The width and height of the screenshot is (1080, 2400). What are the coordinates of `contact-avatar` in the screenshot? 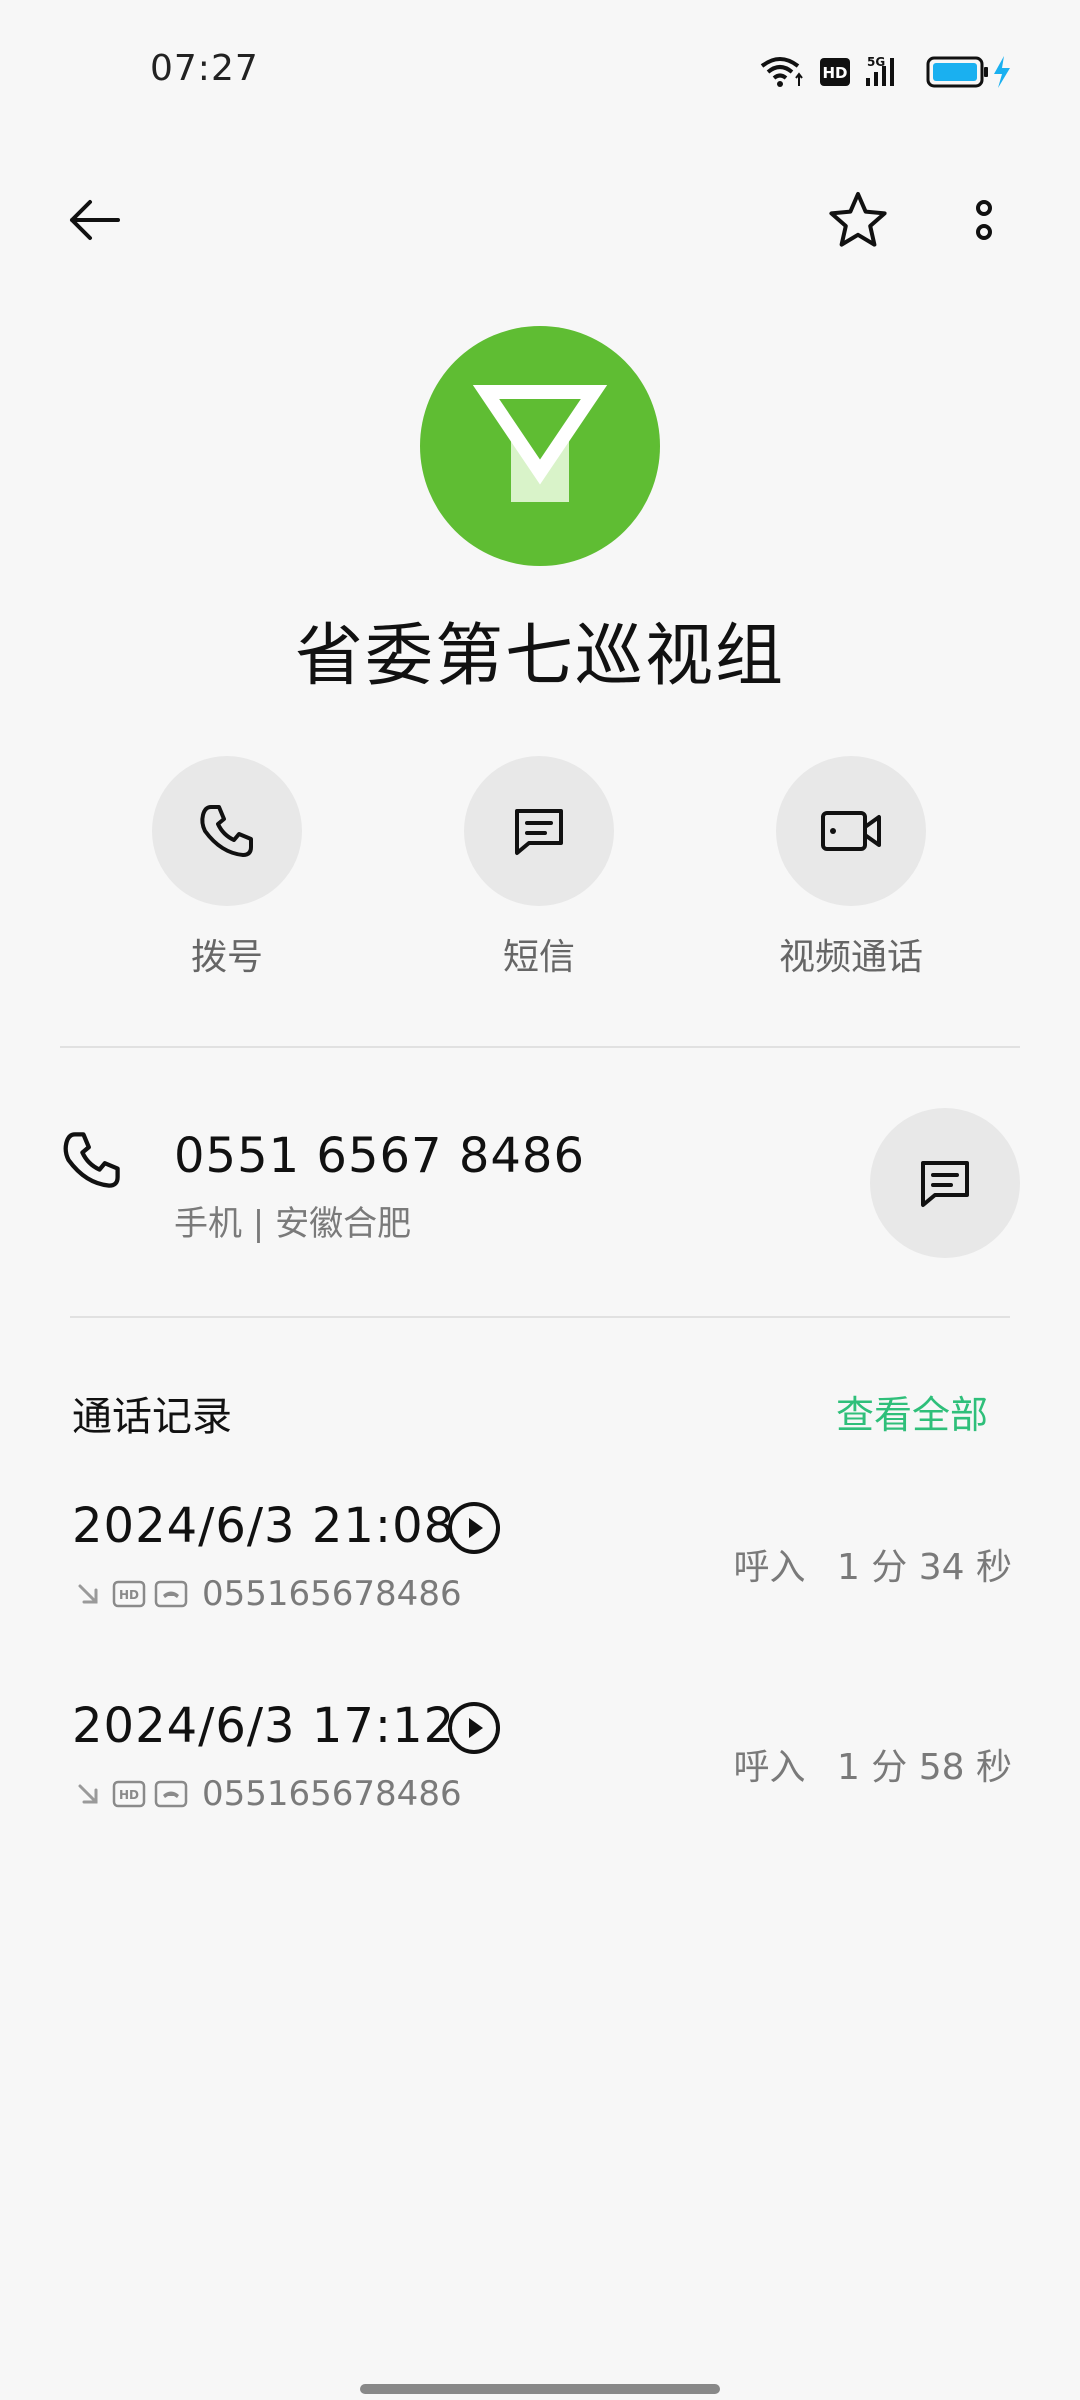 It's located at (540, 446).